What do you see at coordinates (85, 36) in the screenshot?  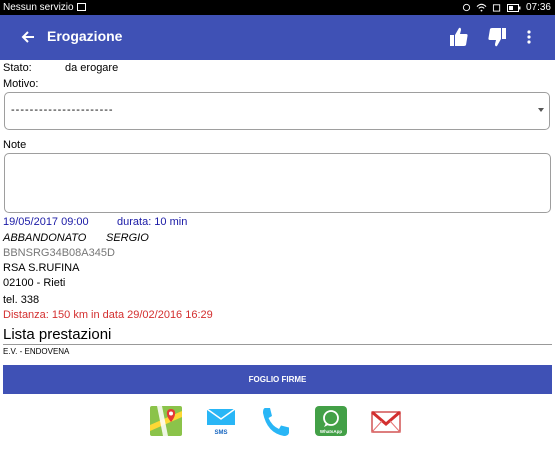 I see `page-title: Erogazione` at bounding box center [85, 36].